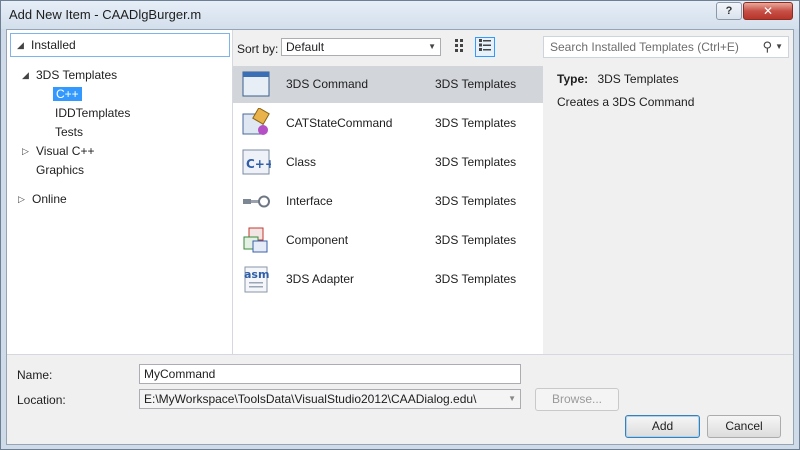  I want to click on sort-bar: Sort by: Default ▼, so click(388, 47).